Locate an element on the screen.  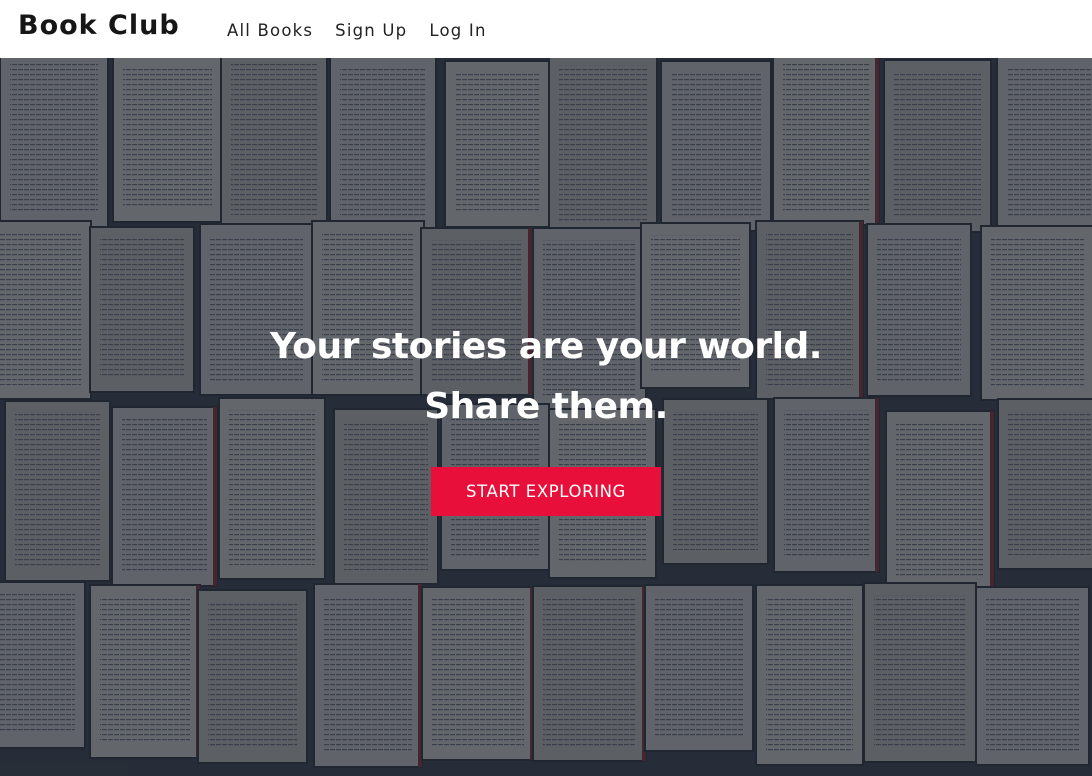
brand-logo: Book Club is located at coordinates (99, 25).